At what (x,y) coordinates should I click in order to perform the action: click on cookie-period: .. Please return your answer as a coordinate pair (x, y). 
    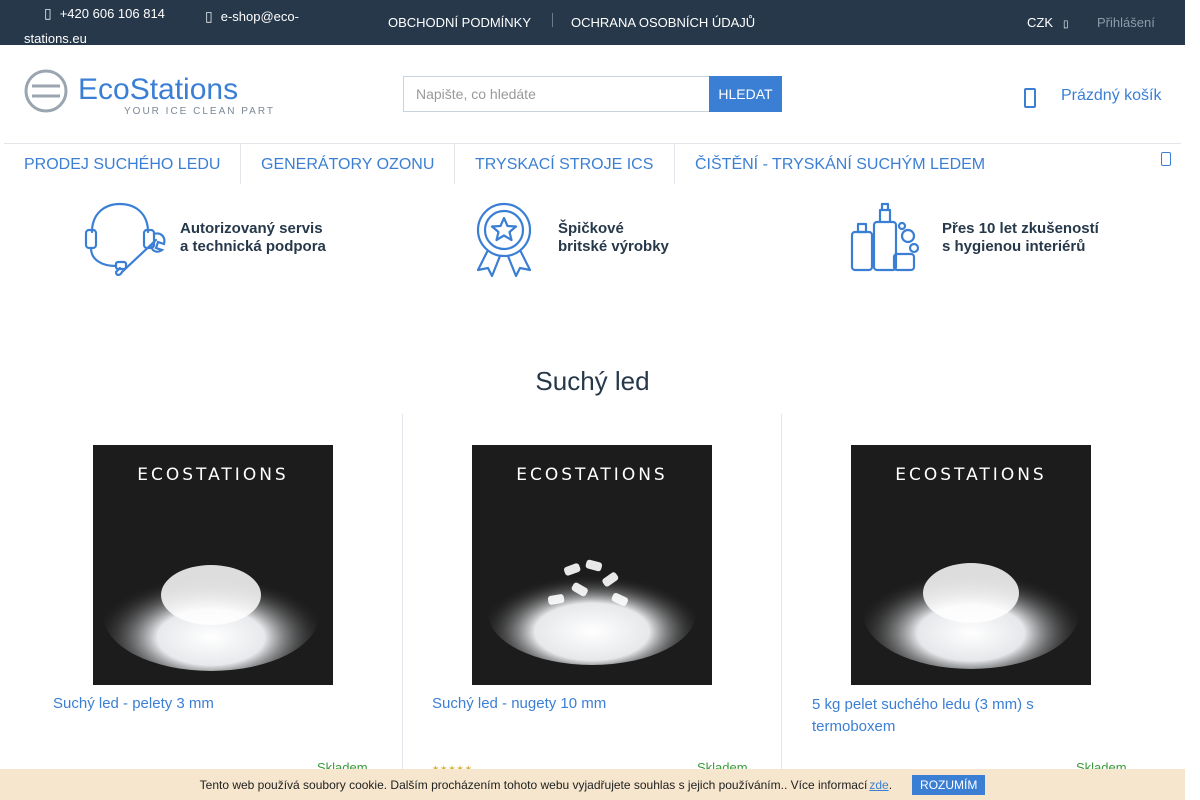
    Looking at the image, I should click on (890, 784).